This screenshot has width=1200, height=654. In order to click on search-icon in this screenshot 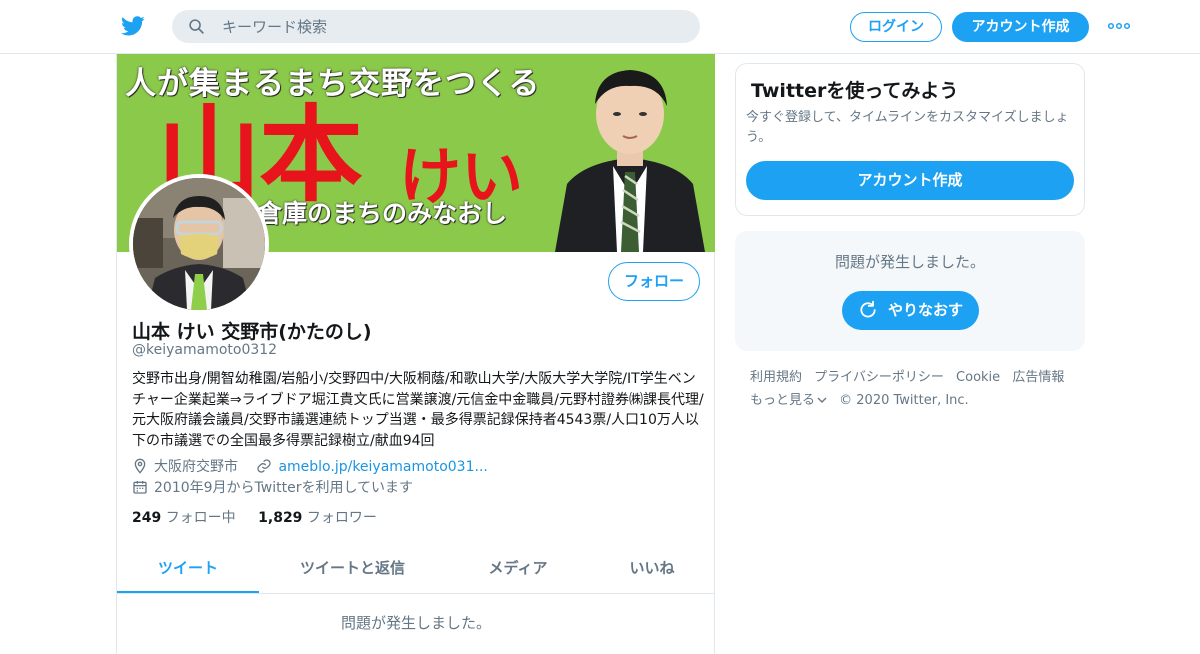, I will do `click(196, 26)`.